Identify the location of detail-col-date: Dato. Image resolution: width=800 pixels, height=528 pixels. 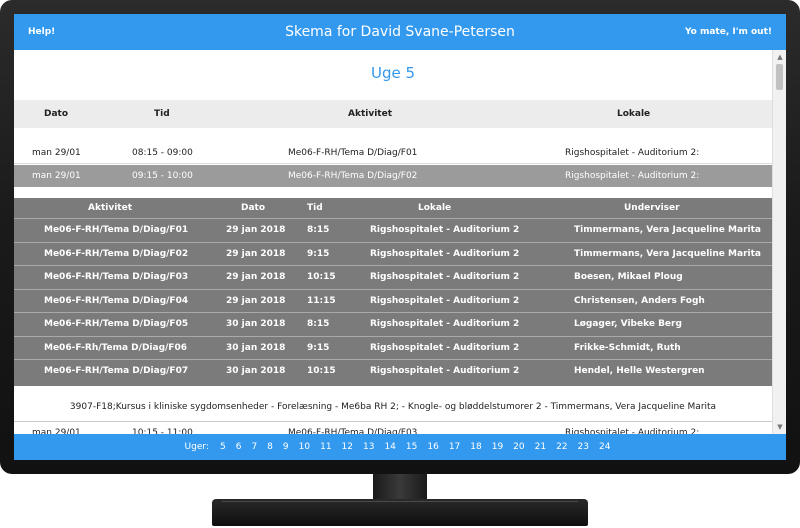
(253, 208).